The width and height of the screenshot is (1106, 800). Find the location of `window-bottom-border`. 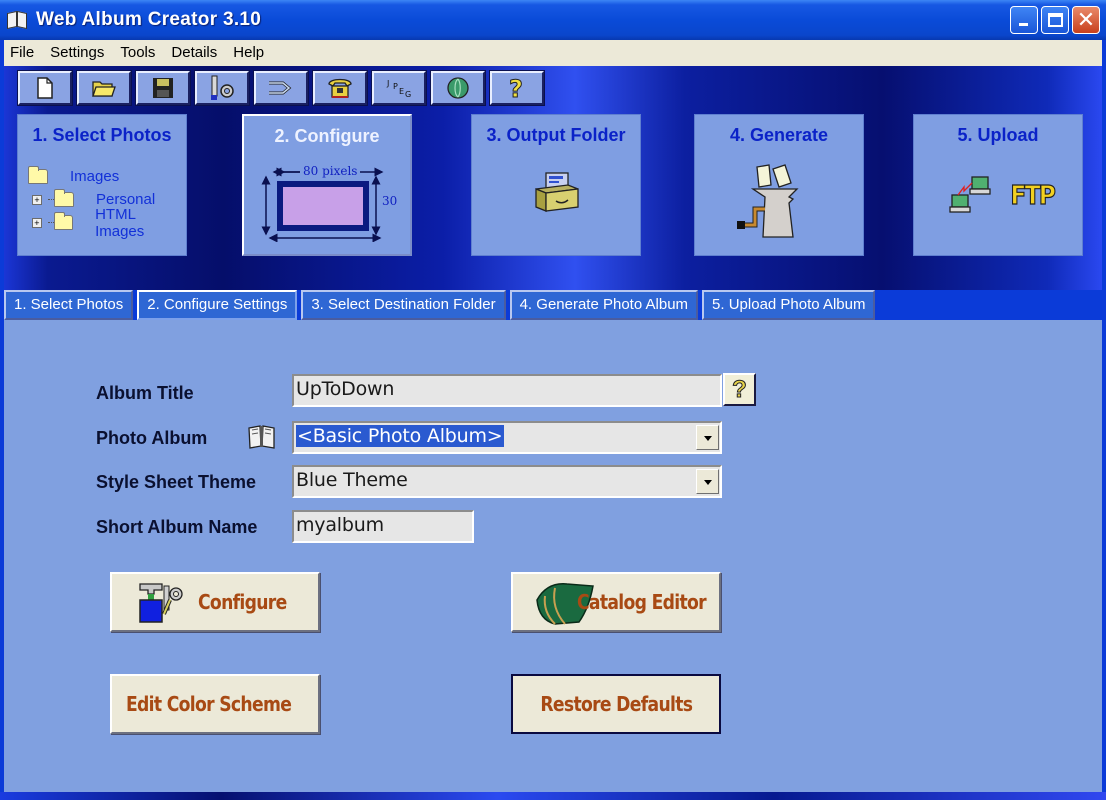

window-bottom-border is located at coordinates (553, 796).